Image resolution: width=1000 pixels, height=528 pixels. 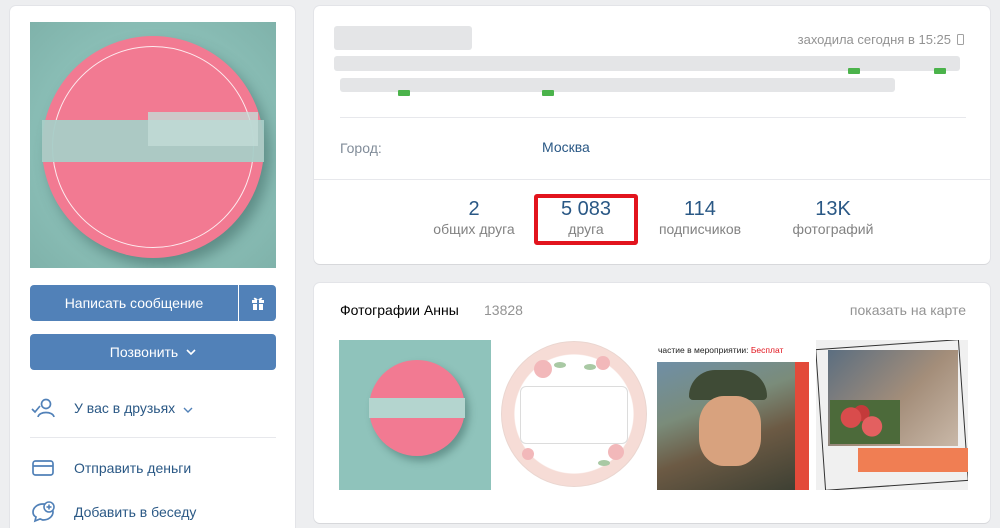 I want to click on mobile-icon, so click(x=960, y=39).